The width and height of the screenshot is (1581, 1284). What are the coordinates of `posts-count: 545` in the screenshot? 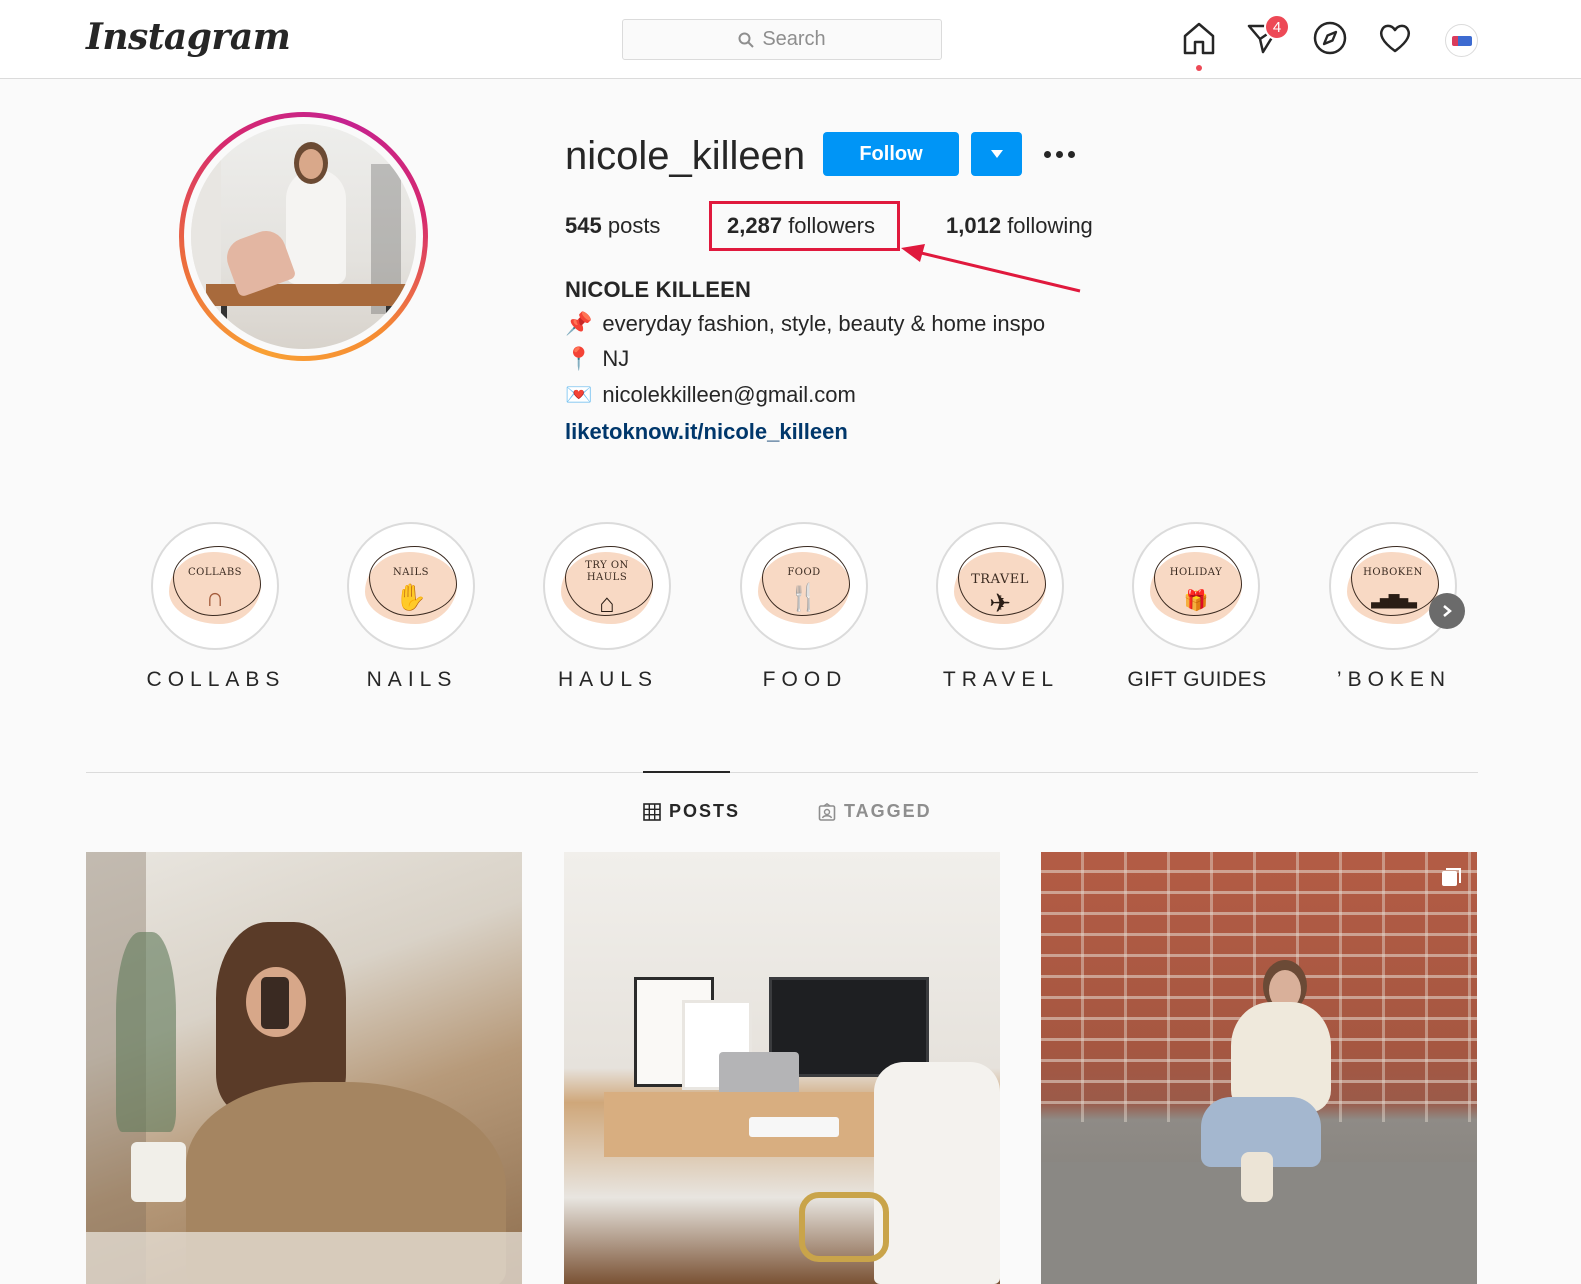 It's located at (583, 225).